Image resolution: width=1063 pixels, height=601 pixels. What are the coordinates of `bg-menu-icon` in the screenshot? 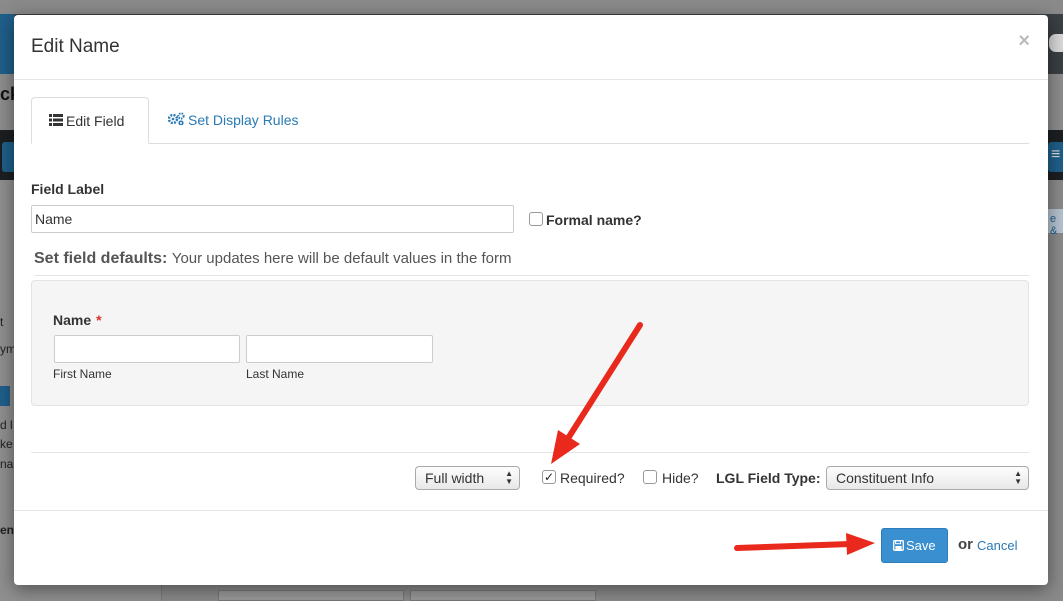 It's located at (1055, 157).